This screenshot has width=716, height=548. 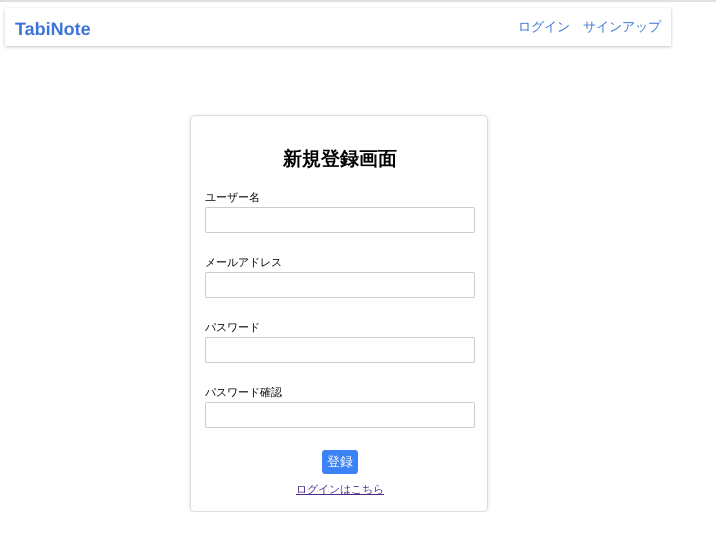 I want to click on register-button: 登録, so click(x=340, y=462).